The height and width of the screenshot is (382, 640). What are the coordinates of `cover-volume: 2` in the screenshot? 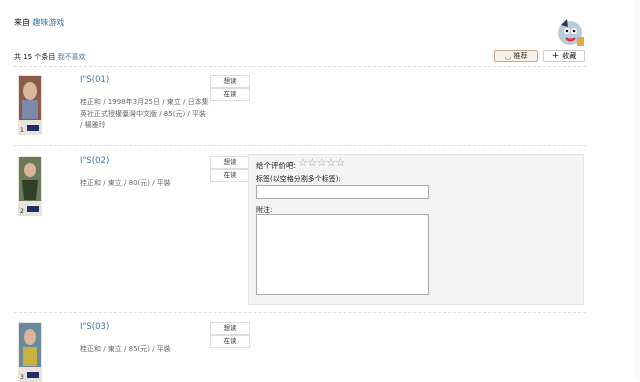 It's located at (22, 211).